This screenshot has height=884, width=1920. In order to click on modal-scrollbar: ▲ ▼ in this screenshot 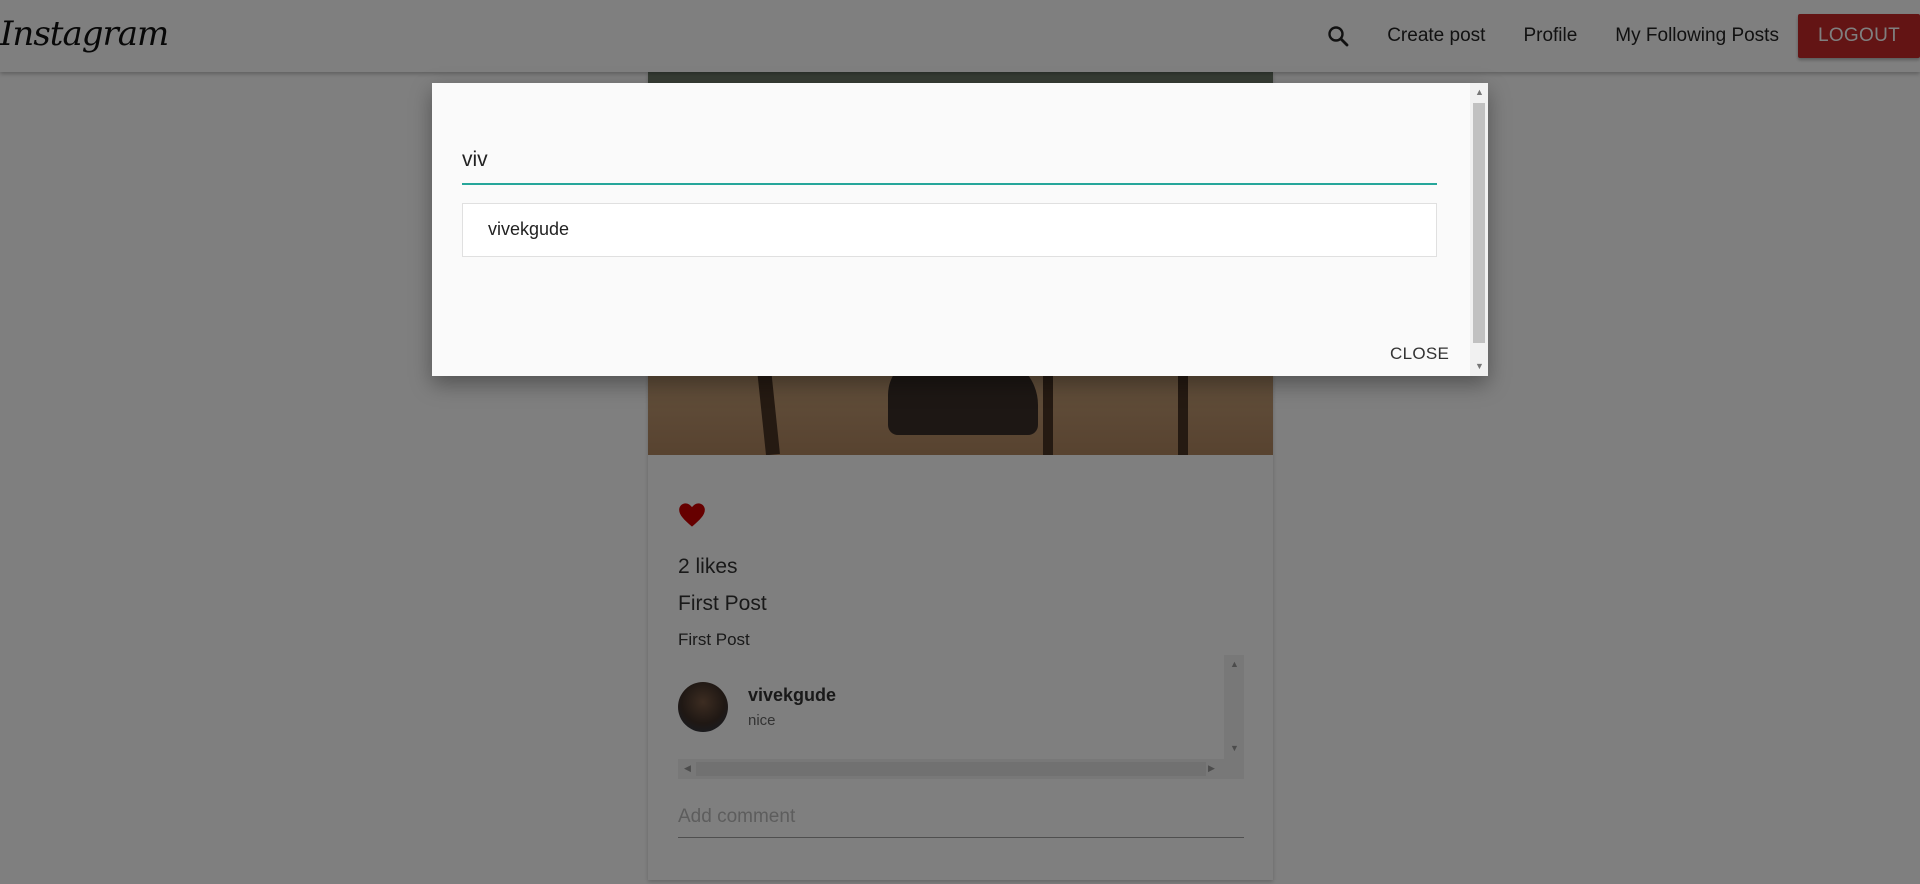, I will do `click(1479, 229)`.